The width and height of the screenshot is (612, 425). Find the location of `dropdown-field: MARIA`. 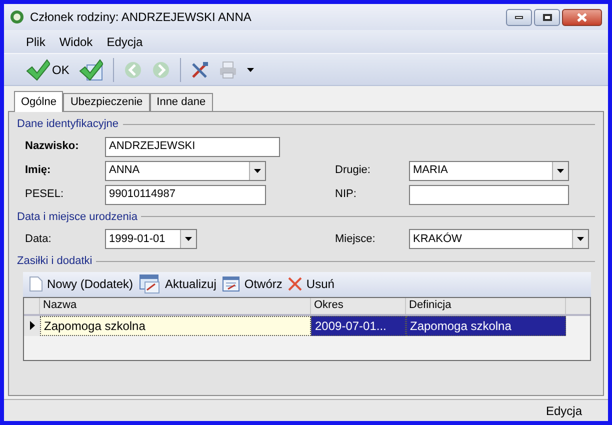

dropdown-field: MARIA is located at coordinates (489, 170).